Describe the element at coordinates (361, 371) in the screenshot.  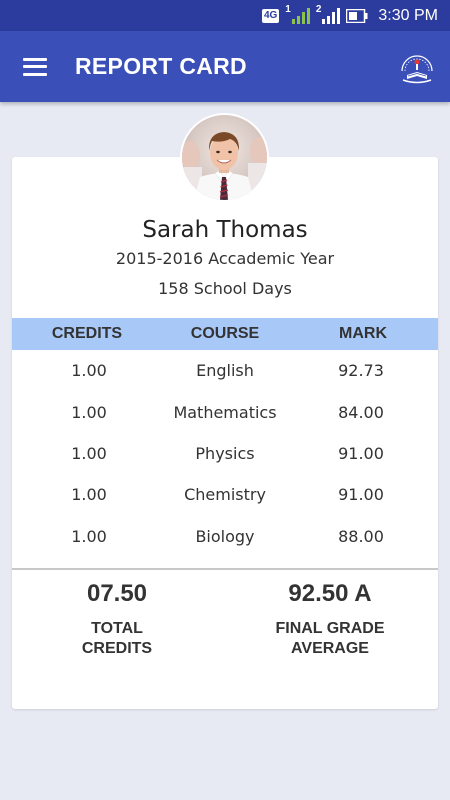
I see `row-mark: 92.73` at that location.